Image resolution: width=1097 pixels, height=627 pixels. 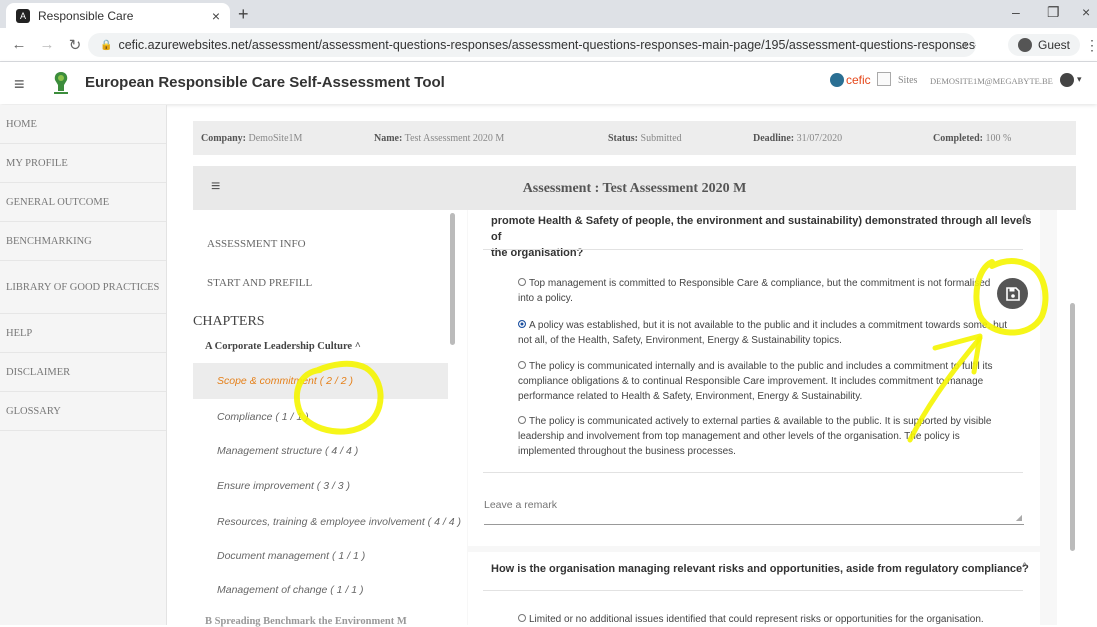 What do you see at coordinates (548, 14) in the screenshot?
I see `browser-tab-bar: A Responsible Care × + – ❐ ×` at bounding box center [548, 14].